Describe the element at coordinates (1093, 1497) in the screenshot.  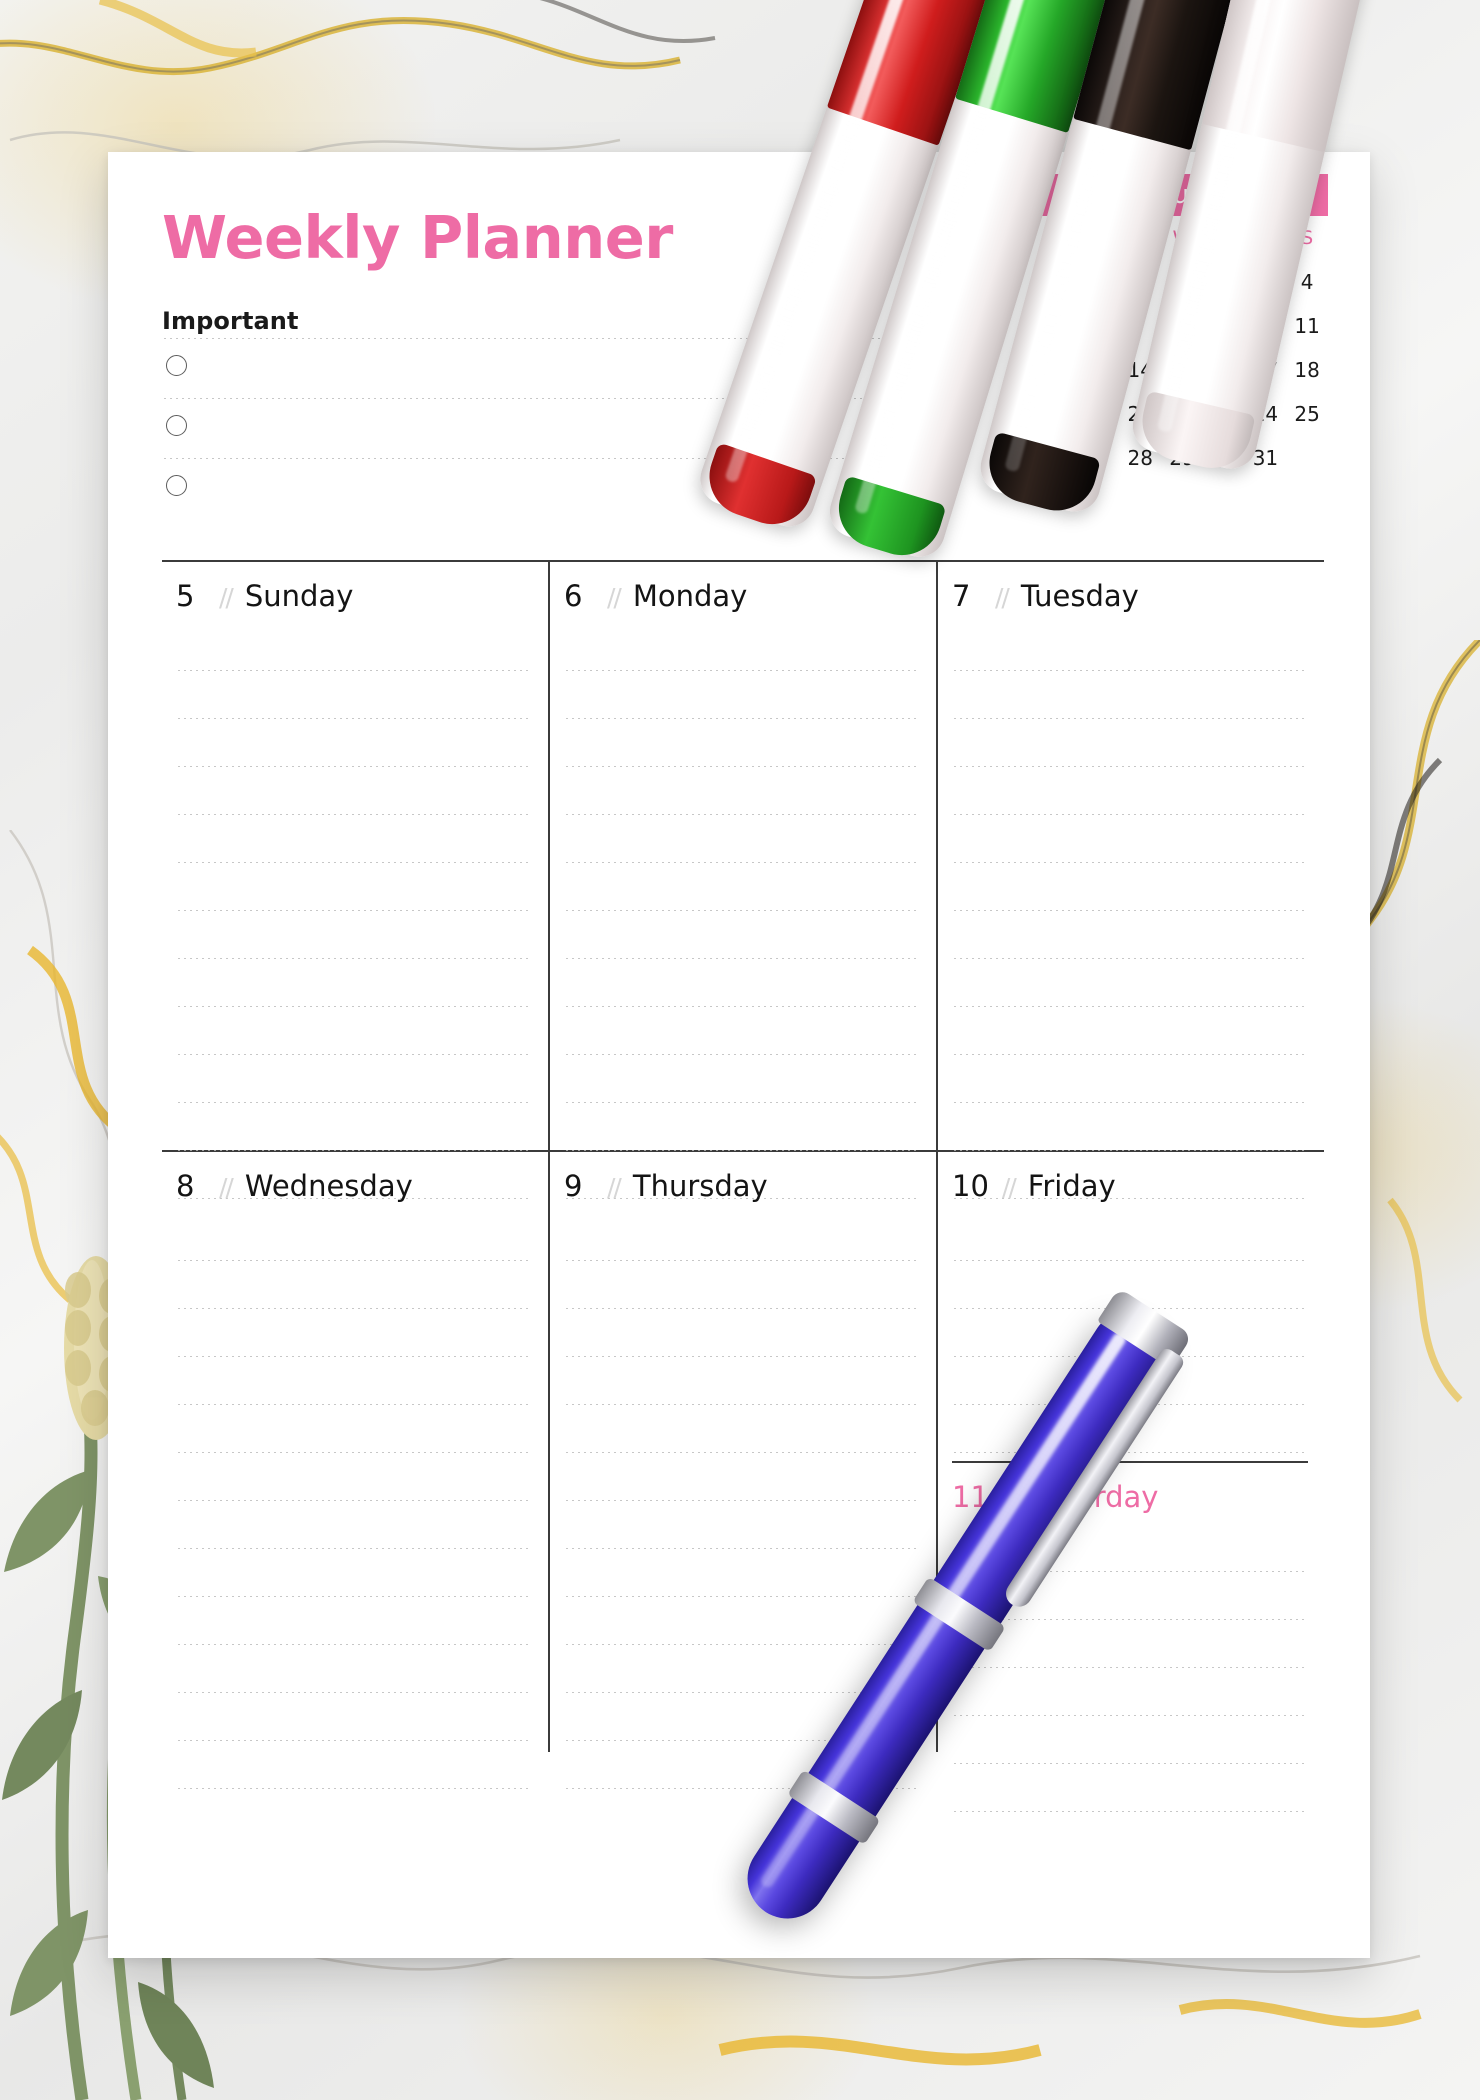
I see `day-name: Saturday` at that location.